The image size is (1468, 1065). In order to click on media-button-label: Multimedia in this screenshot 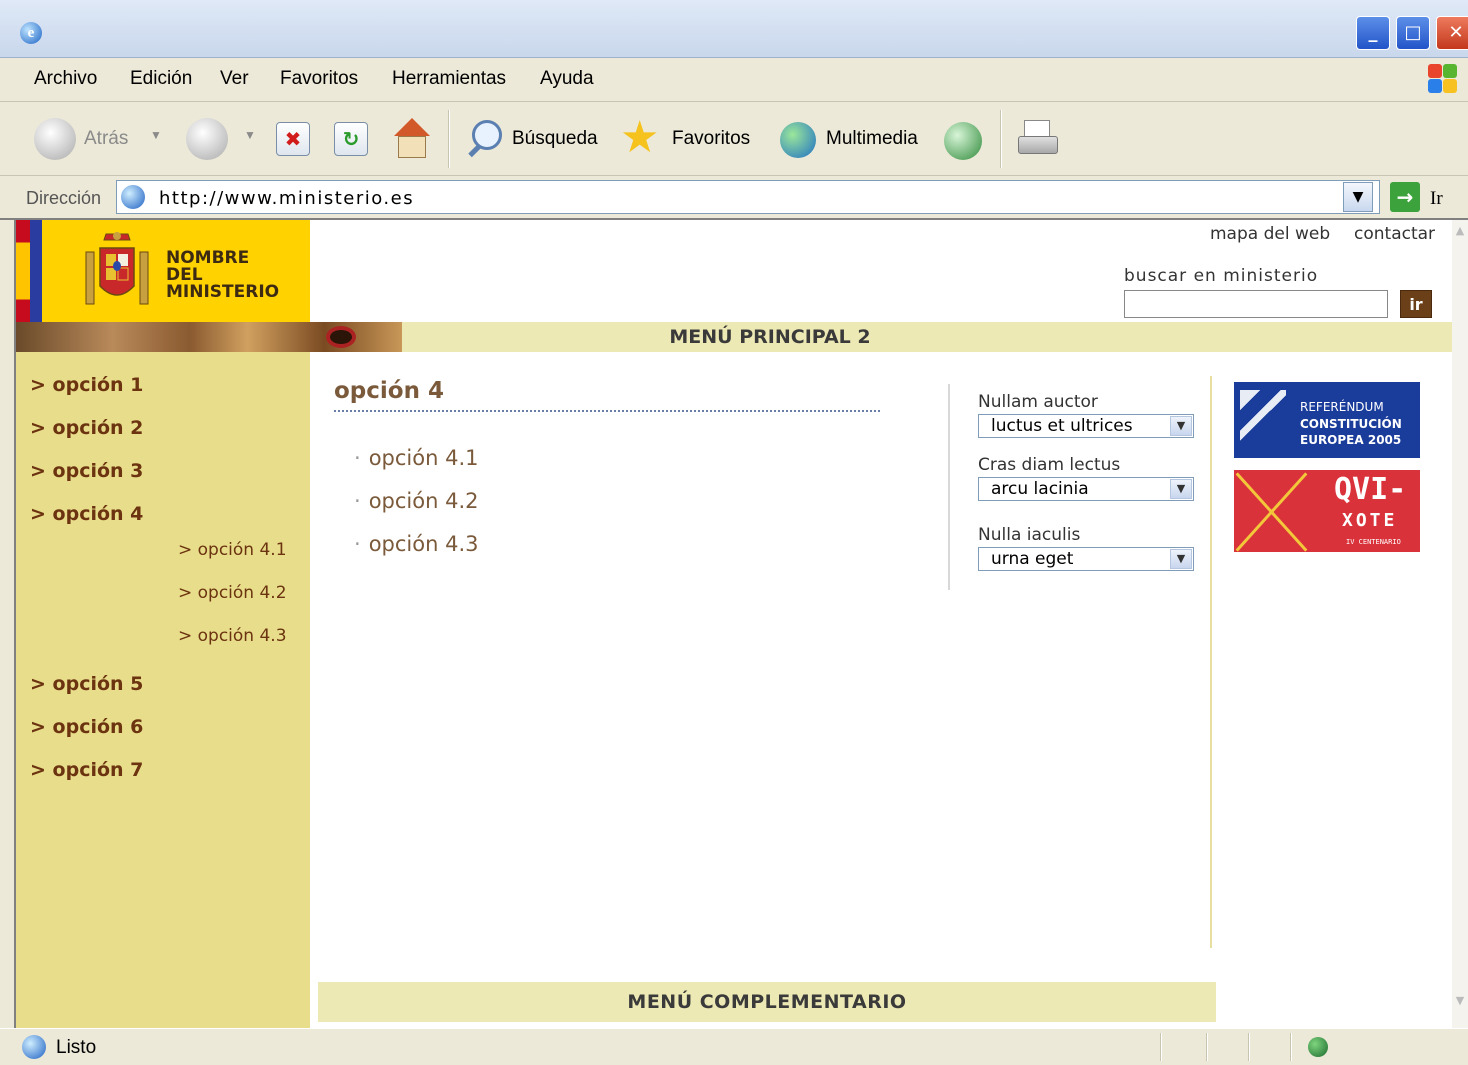, I will do `click(872, 139)`.